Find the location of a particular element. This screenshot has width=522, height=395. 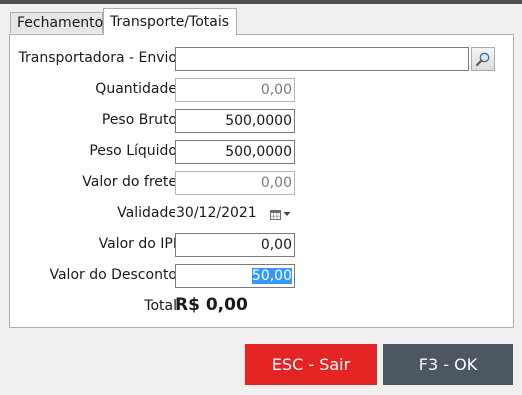

tab-fechamento: Fechamento is located at coordinates (56, 22).